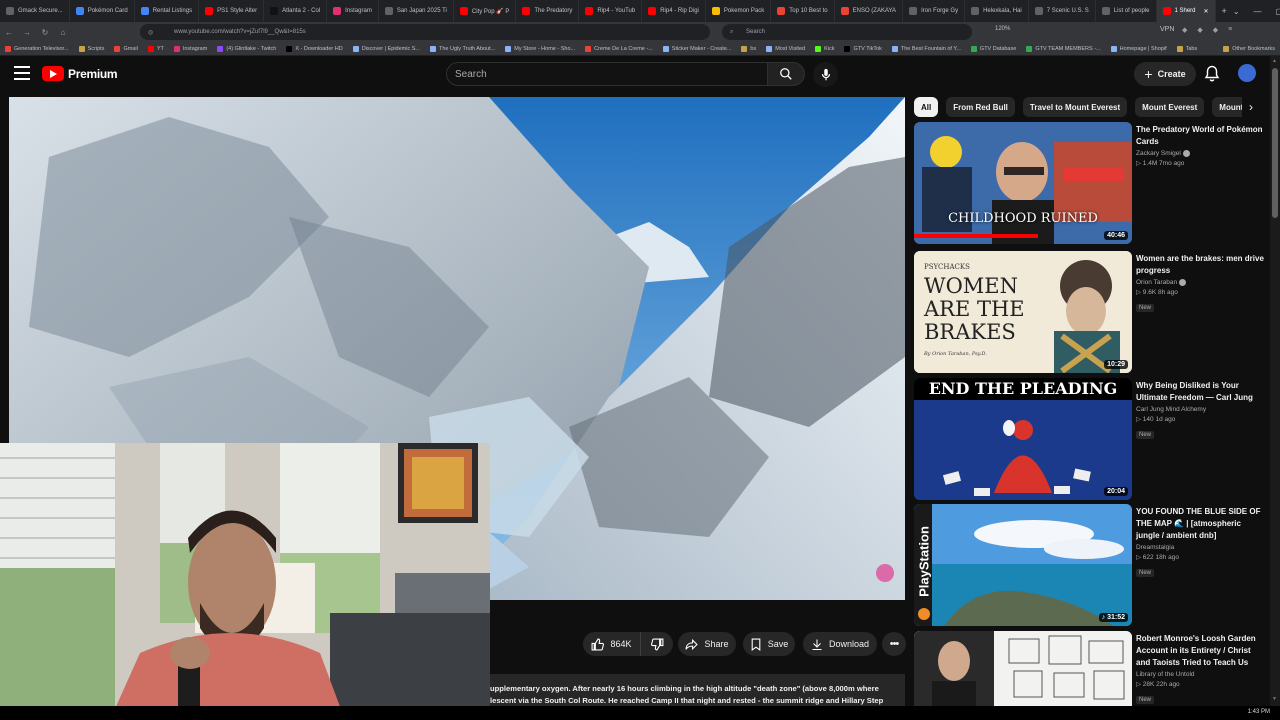 This screenshot has height=720, width=1280. Describe the element at coordinates (824, 48) in the screenshot. I see `bookmark: Kick` at that location.